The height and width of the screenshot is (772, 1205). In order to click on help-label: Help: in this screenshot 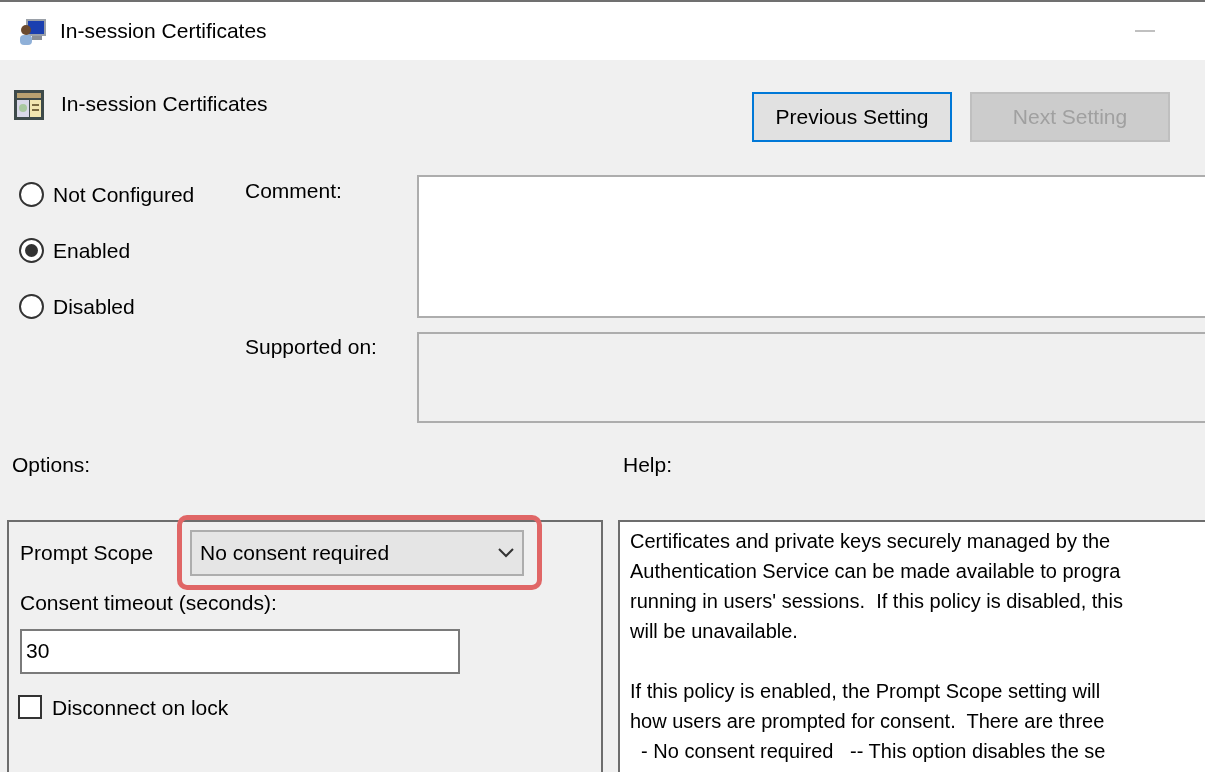, I will do `click(648, 465)`.